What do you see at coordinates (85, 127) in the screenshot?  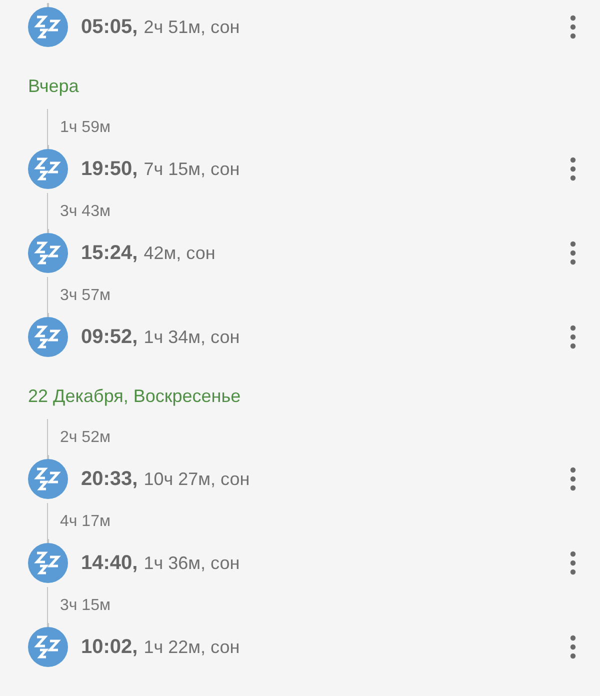 I see `interval-label: 1ч 59м` at bounding box center [85, 127].